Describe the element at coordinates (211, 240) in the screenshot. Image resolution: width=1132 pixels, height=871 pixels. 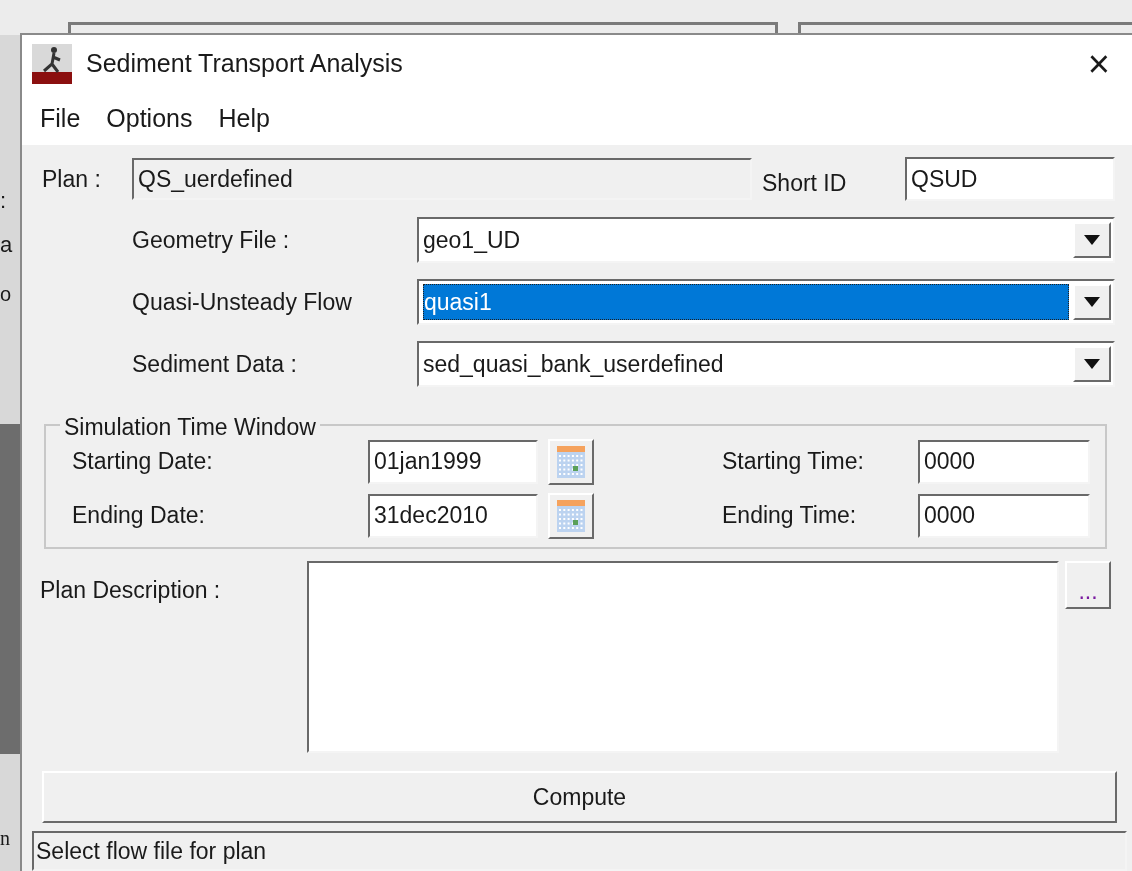
I see `file-label: Geometry File :` at that location.